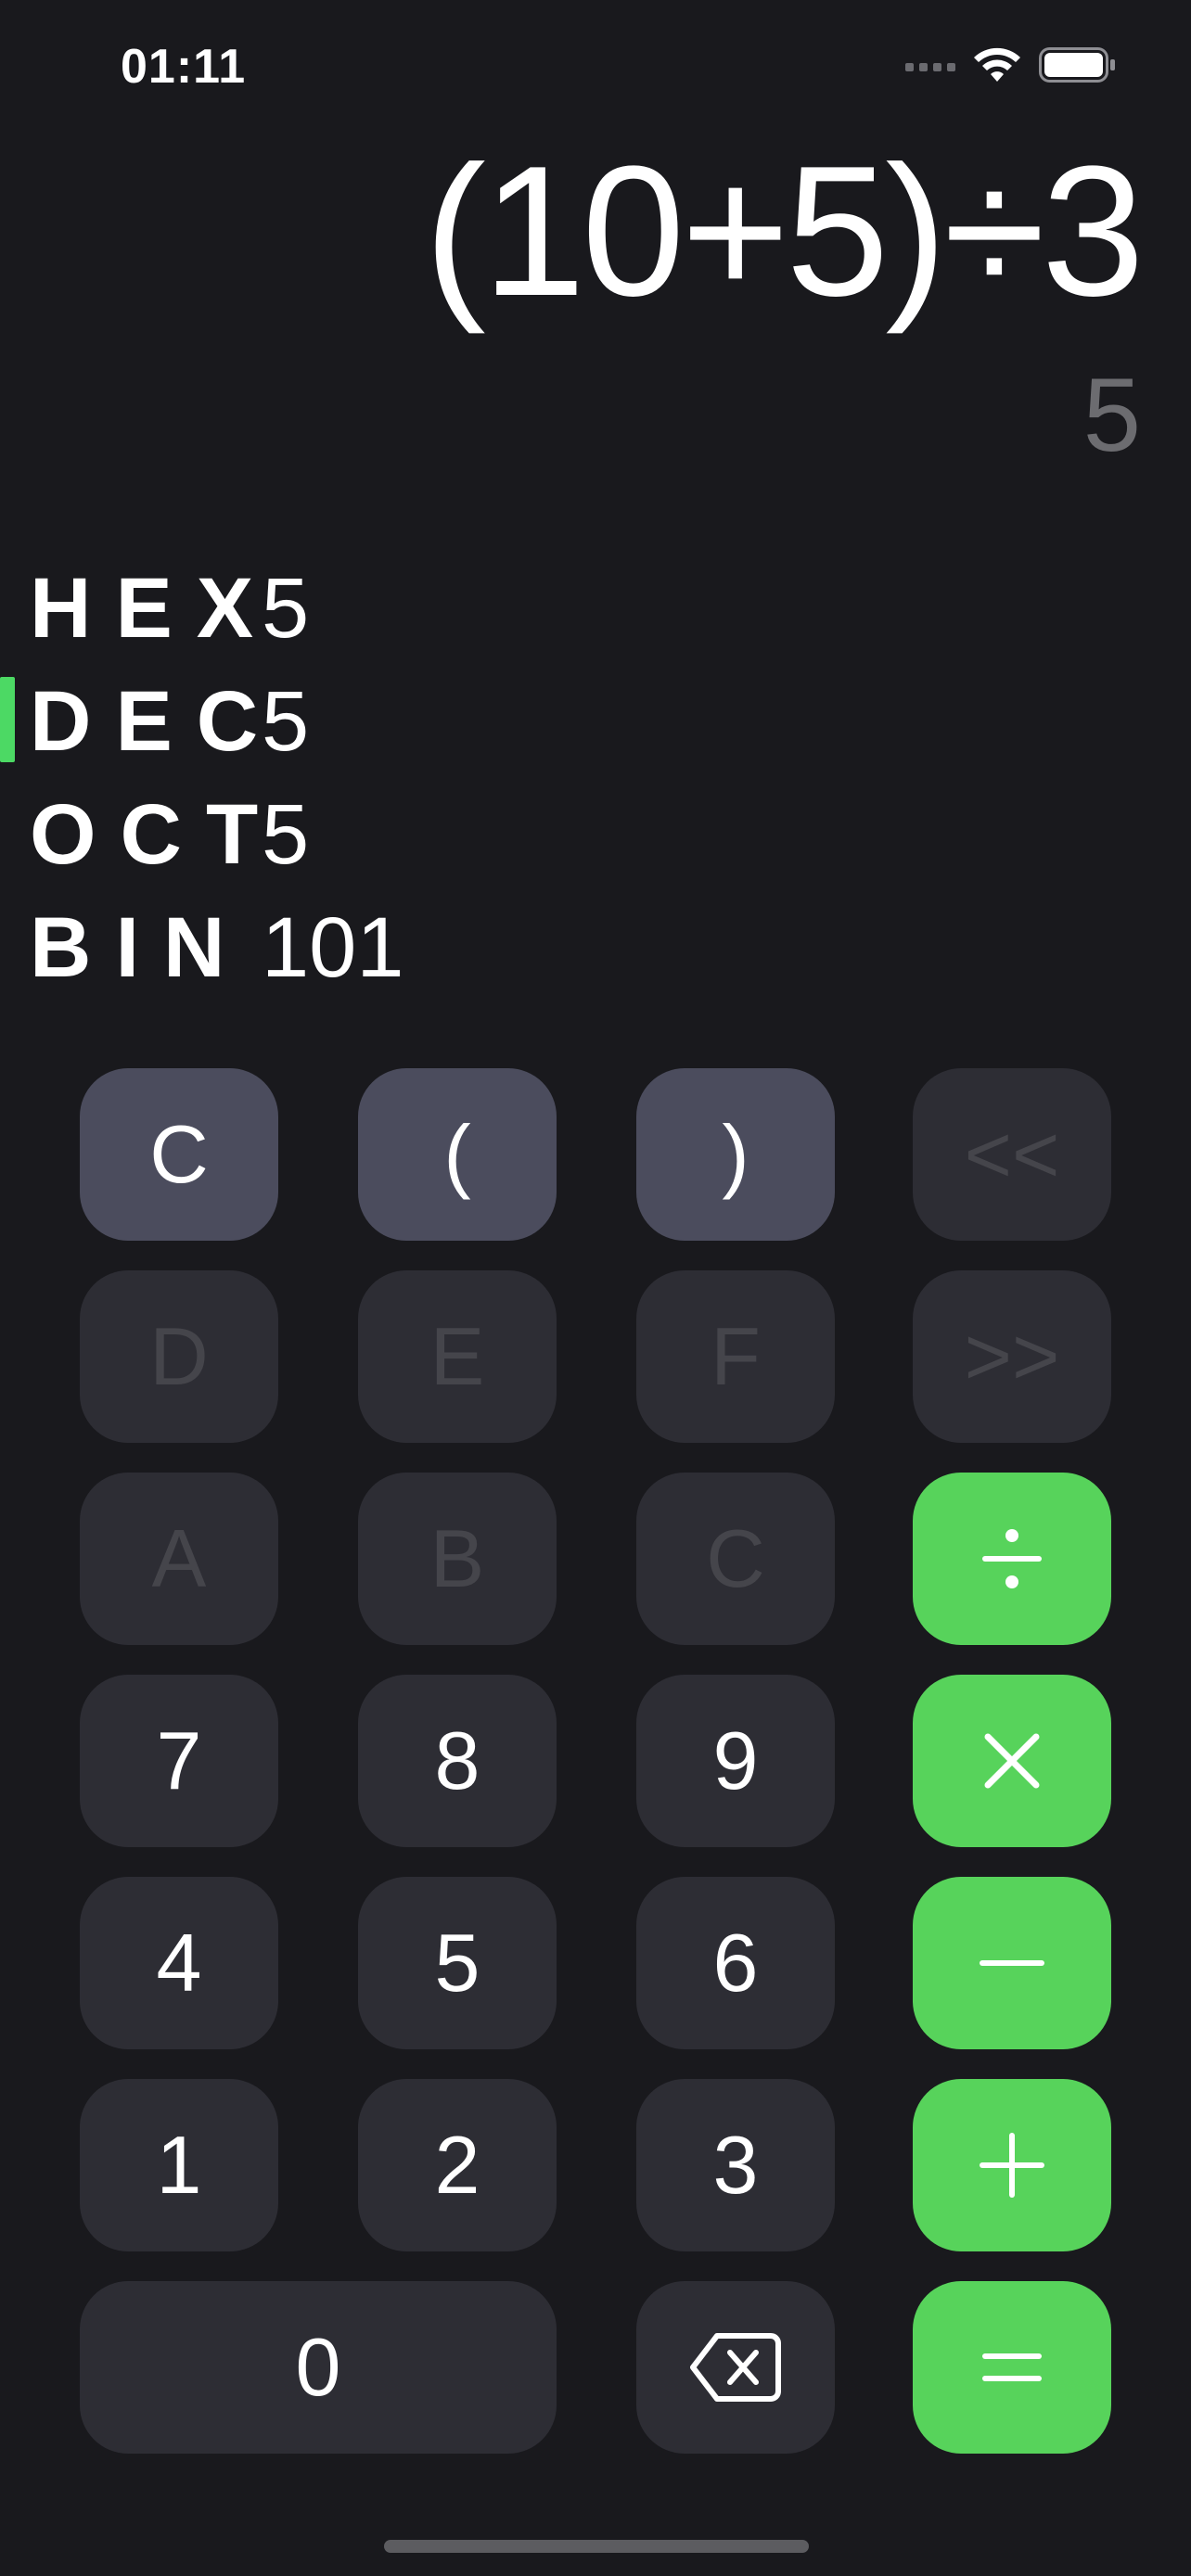  I want to click on clear-button: C, so click(179, 1154).